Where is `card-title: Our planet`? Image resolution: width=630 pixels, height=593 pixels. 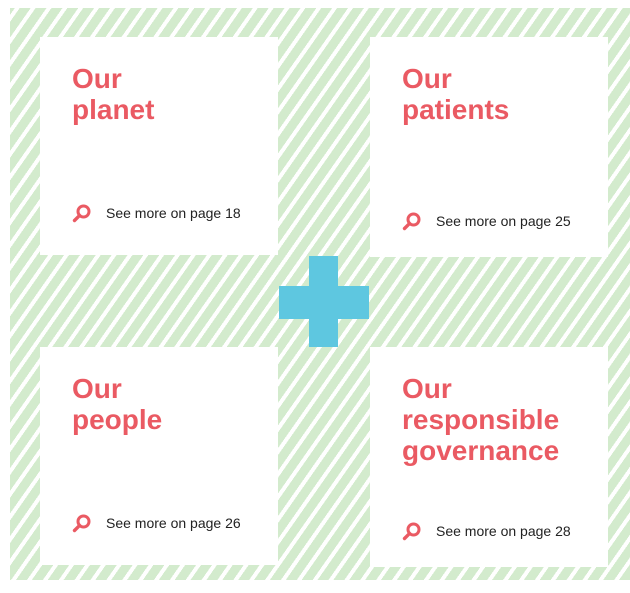
card-title: Our planet is located at coordinates (113, 94).